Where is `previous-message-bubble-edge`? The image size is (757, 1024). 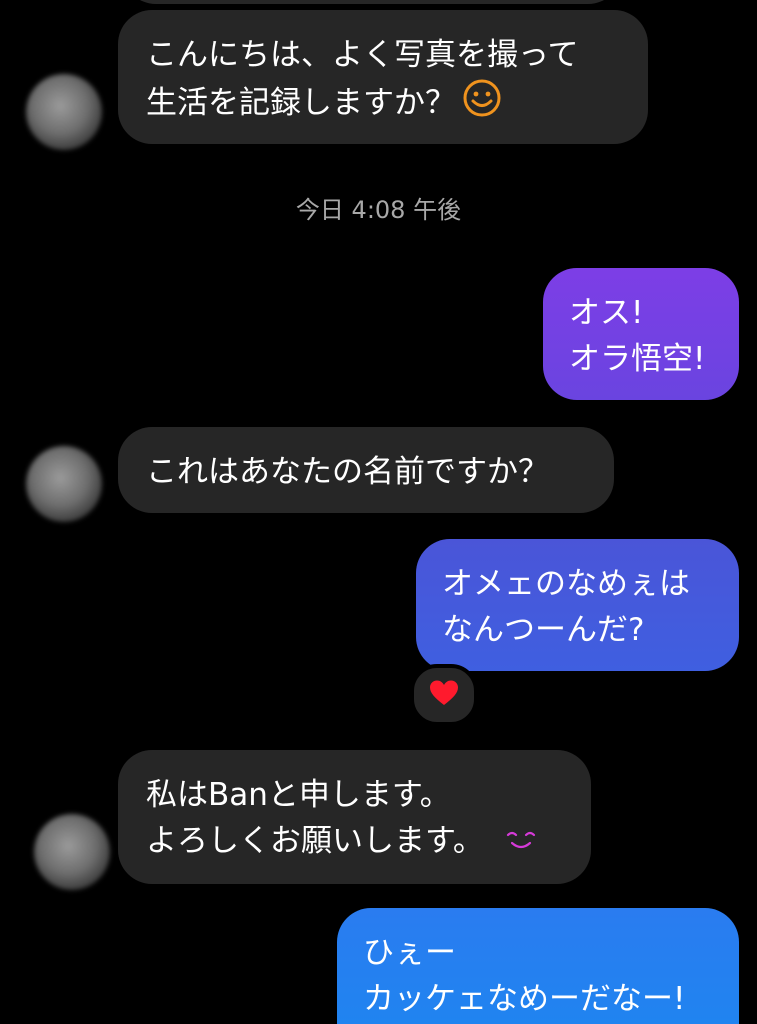 previous-message-bubble-edge is located at coordinates (372, 2).